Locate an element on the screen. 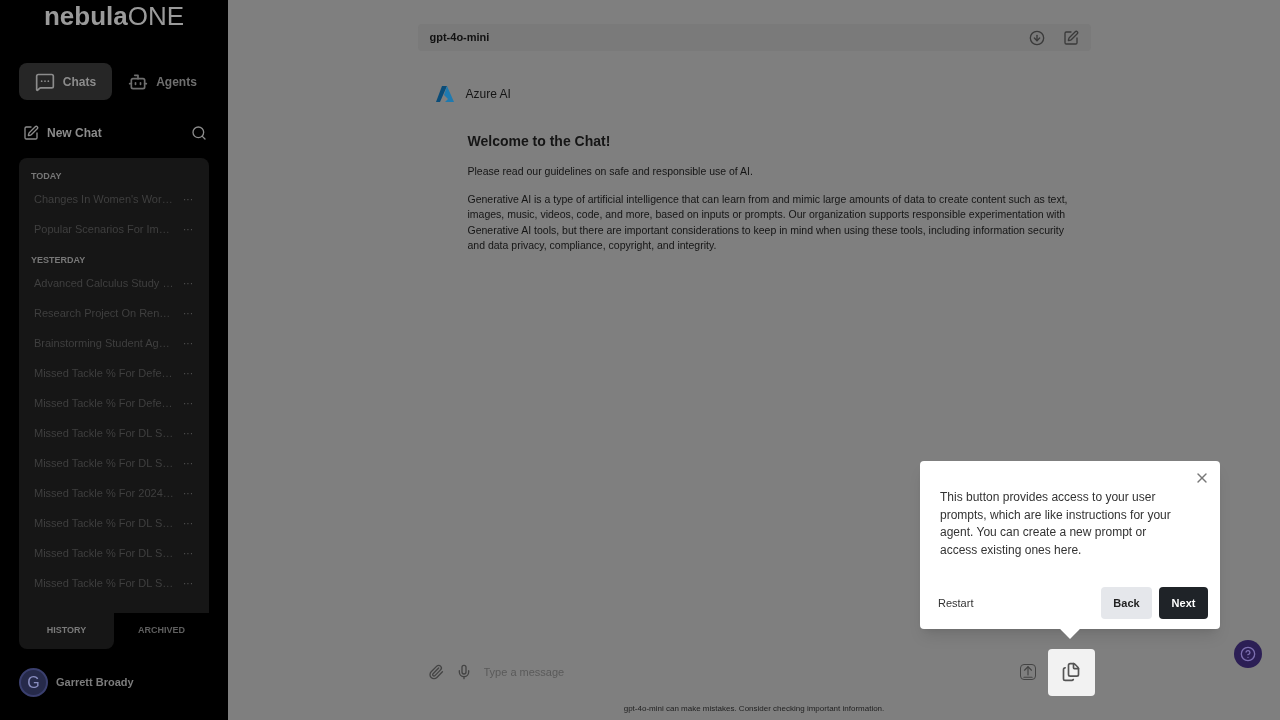 The image size is (1280, 720). logo-icon is located at coordinates (444, 94).